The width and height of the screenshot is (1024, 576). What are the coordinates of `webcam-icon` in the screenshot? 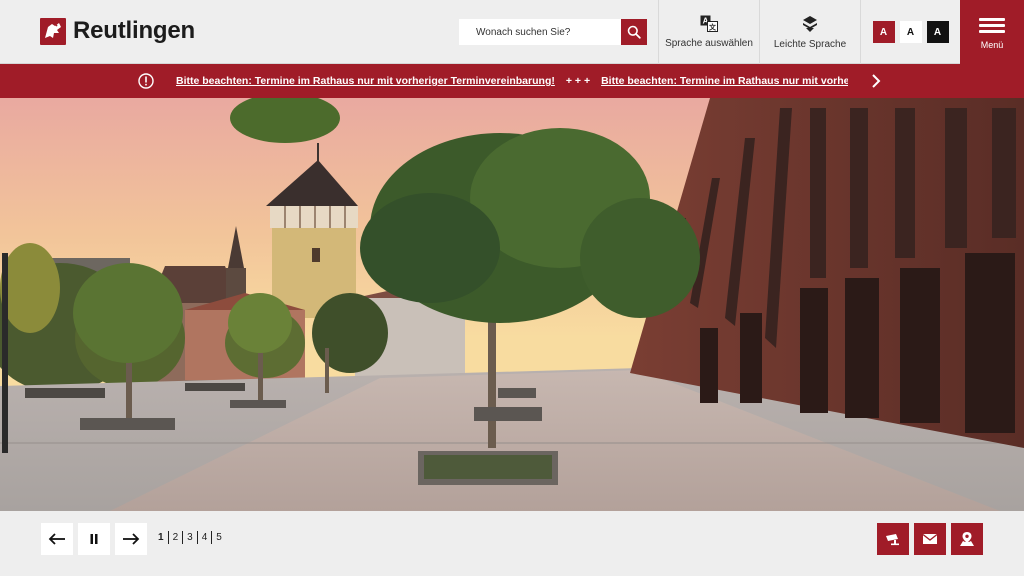 It's located at (892, 540).